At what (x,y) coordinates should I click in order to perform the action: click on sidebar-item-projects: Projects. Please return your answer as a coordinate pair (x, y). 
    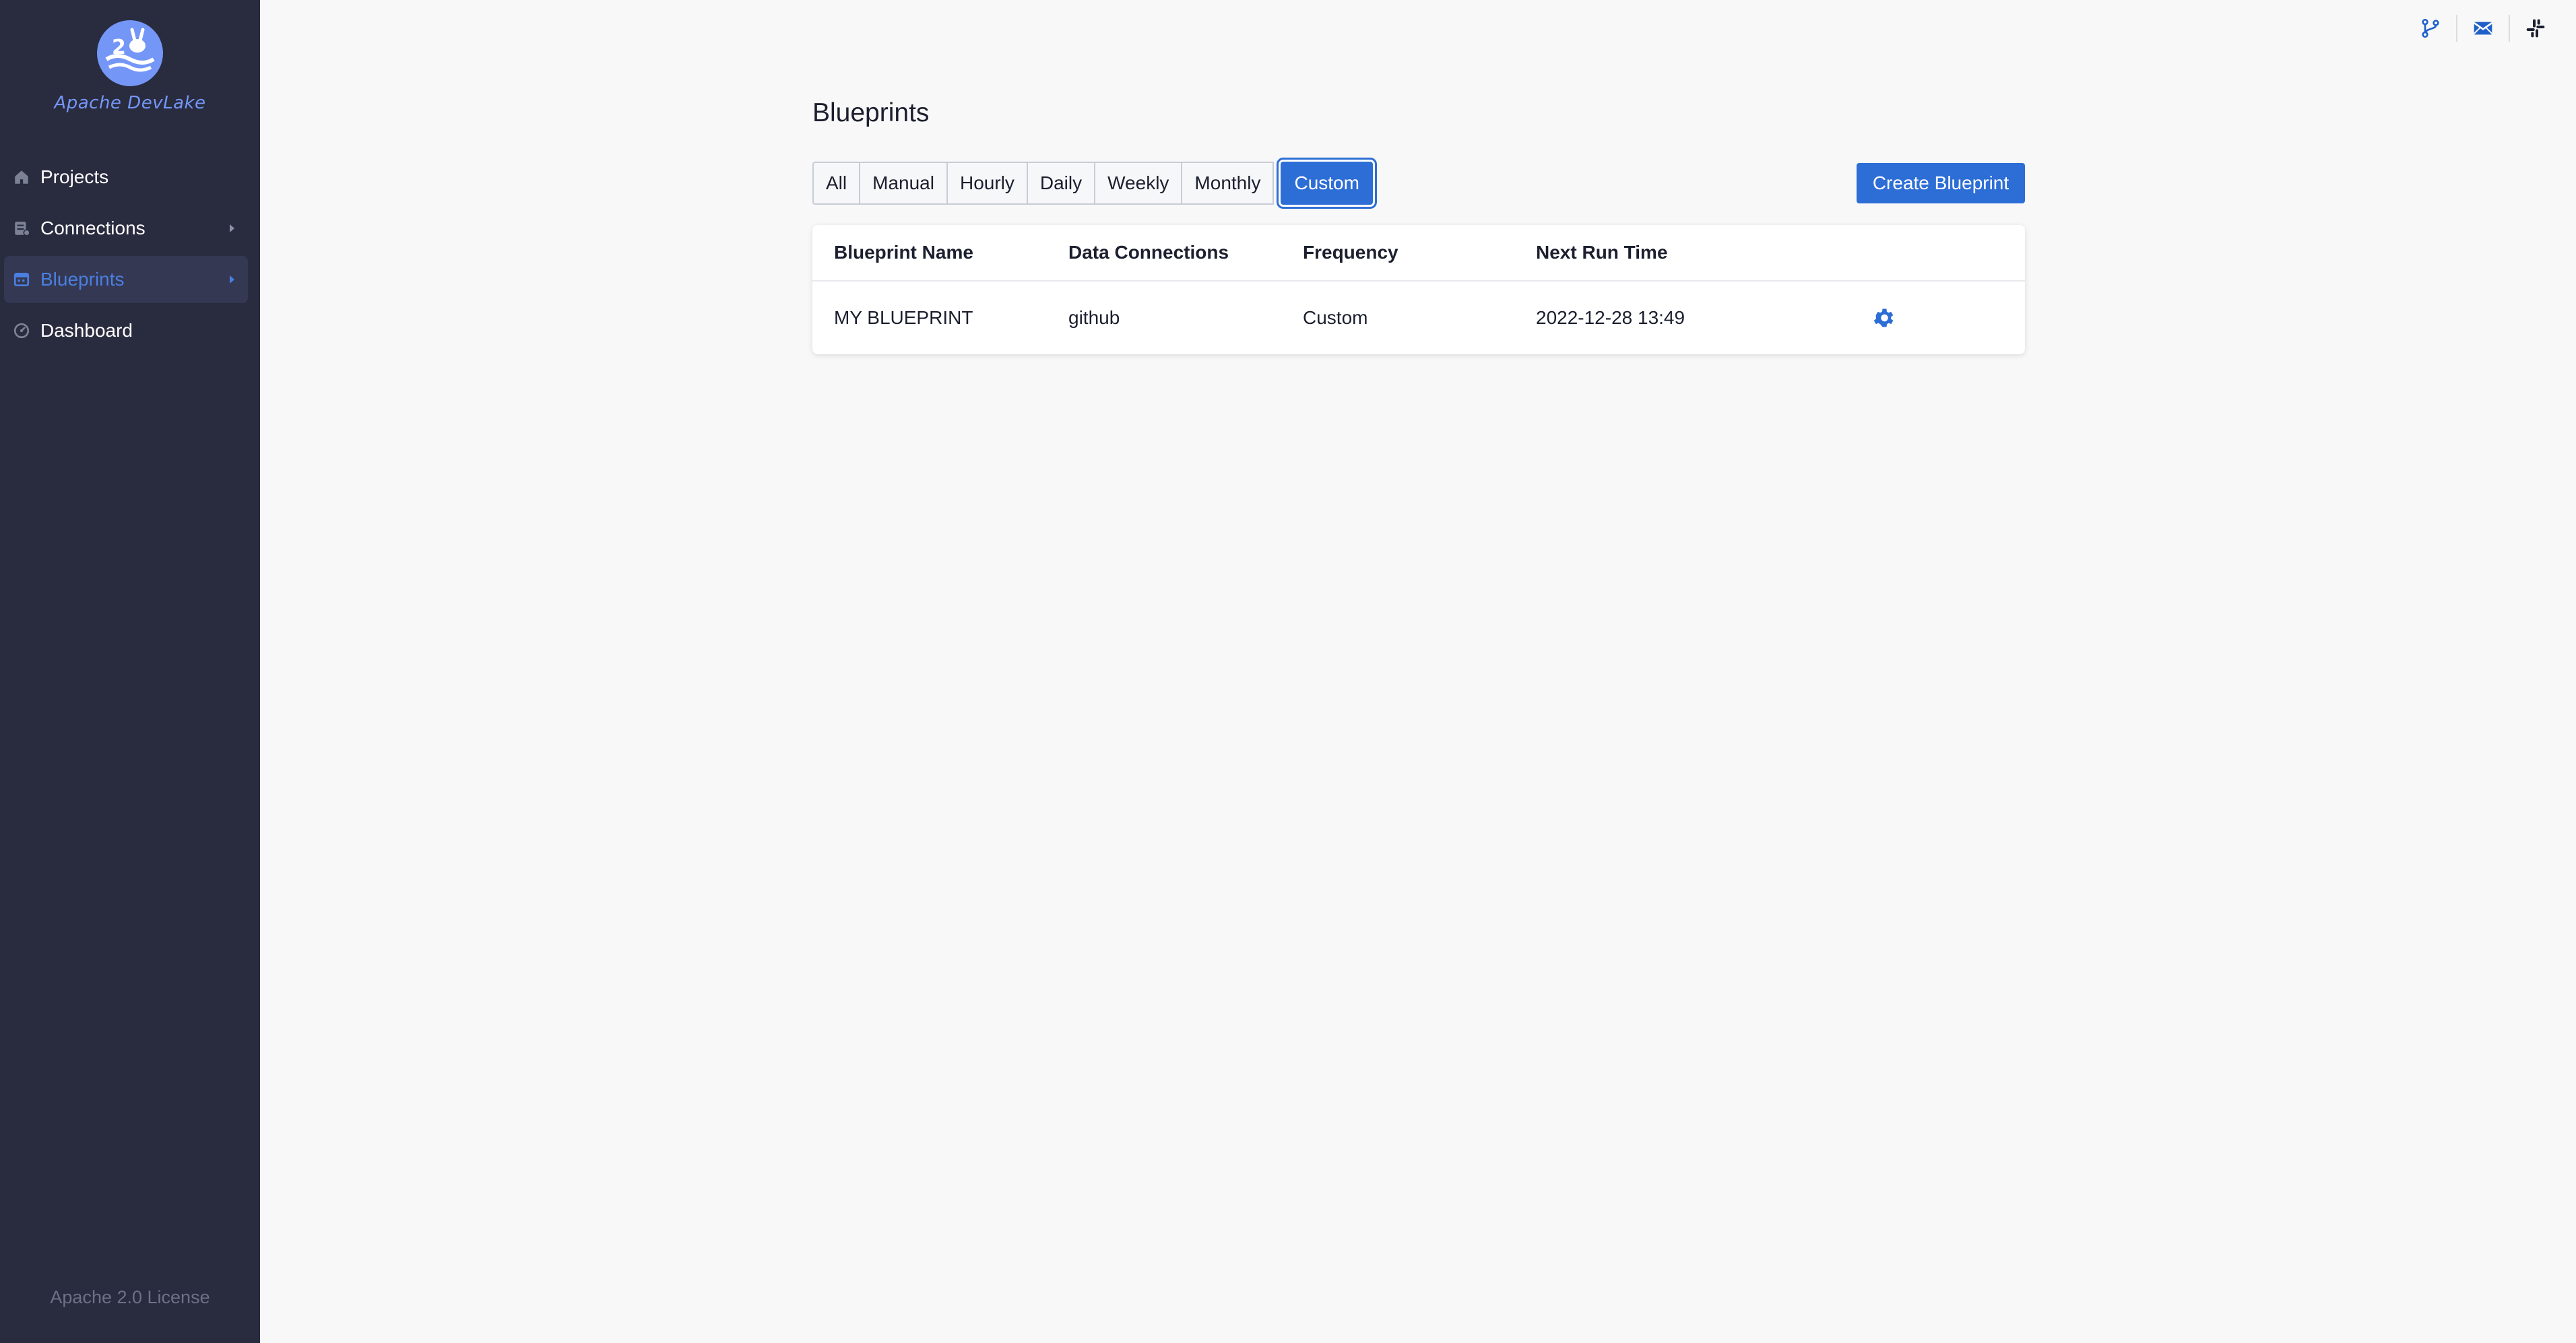
    Looking at the image, I should click on (126, 177).